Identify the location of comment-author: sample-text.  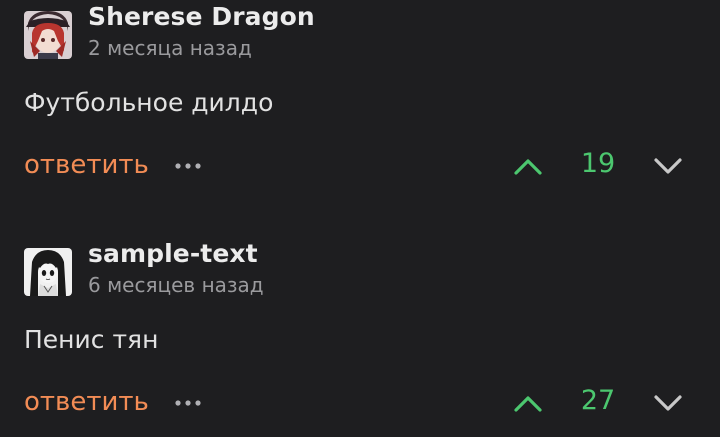
(173, 253).